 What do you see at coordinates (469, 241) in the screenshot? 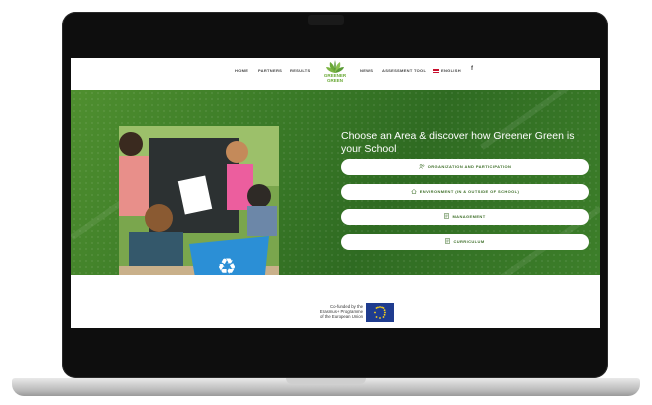
I see `area-button-label: CURRICULUM` at bounding box center [469, 241].